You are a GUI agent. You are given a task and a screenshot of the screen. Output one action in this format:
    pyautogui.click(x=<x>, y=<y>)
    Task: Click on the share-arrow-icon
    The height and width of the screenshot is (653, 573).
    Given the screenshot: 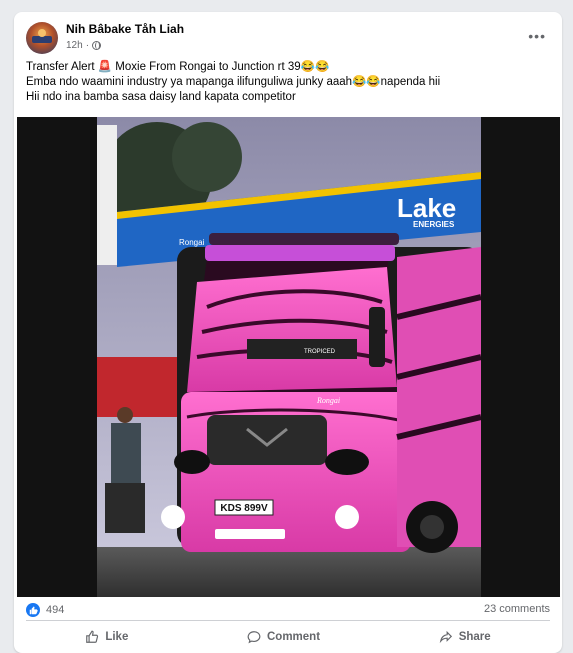 What is the action you would take?
    pyautogui.click(x=445, y=637)
    